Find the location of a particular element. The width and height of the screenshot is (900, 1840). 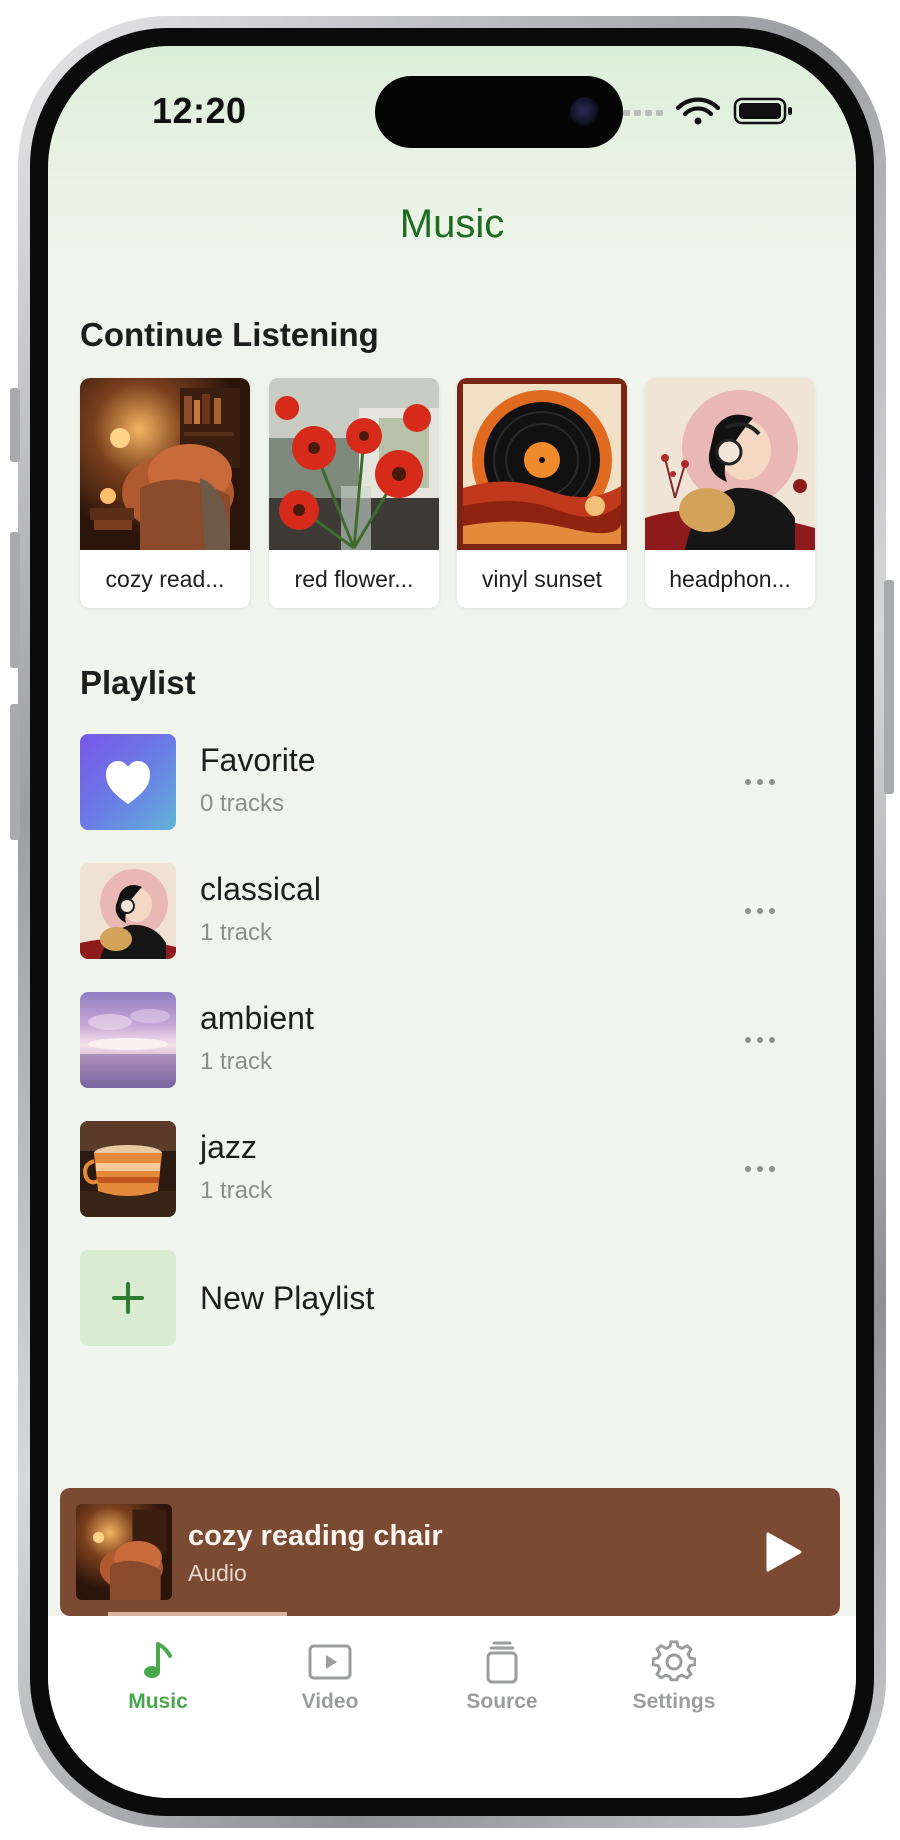

continue-card-label: vinyl sunset is located at coordinates (542, 579).